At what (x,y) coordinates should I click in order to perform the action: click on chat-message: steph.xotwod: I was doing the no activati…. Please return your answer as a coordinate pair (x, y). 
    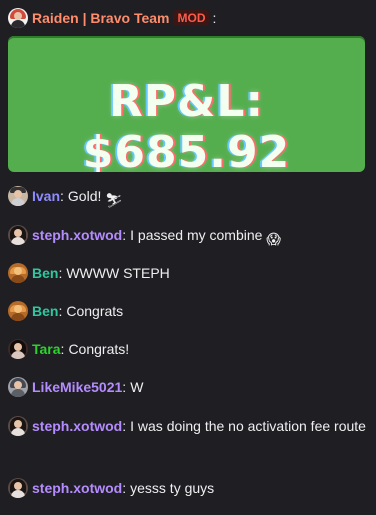
    Looking at the image, I should click on (188, 426).